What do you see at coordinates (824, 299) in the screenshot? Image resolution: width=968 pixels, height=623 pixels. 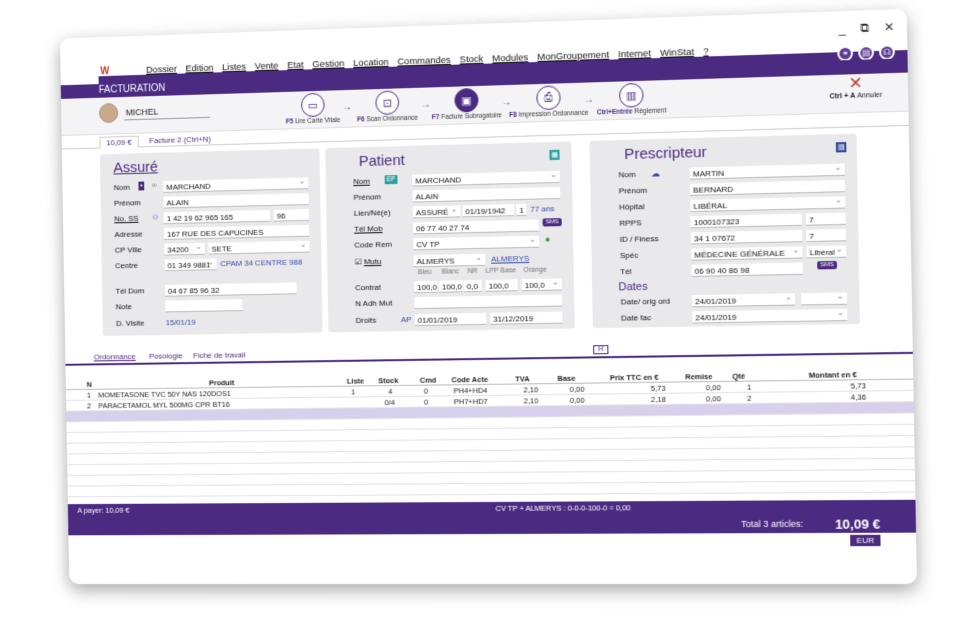 I see `date-ord-extra` at bounding box center [824, 299].